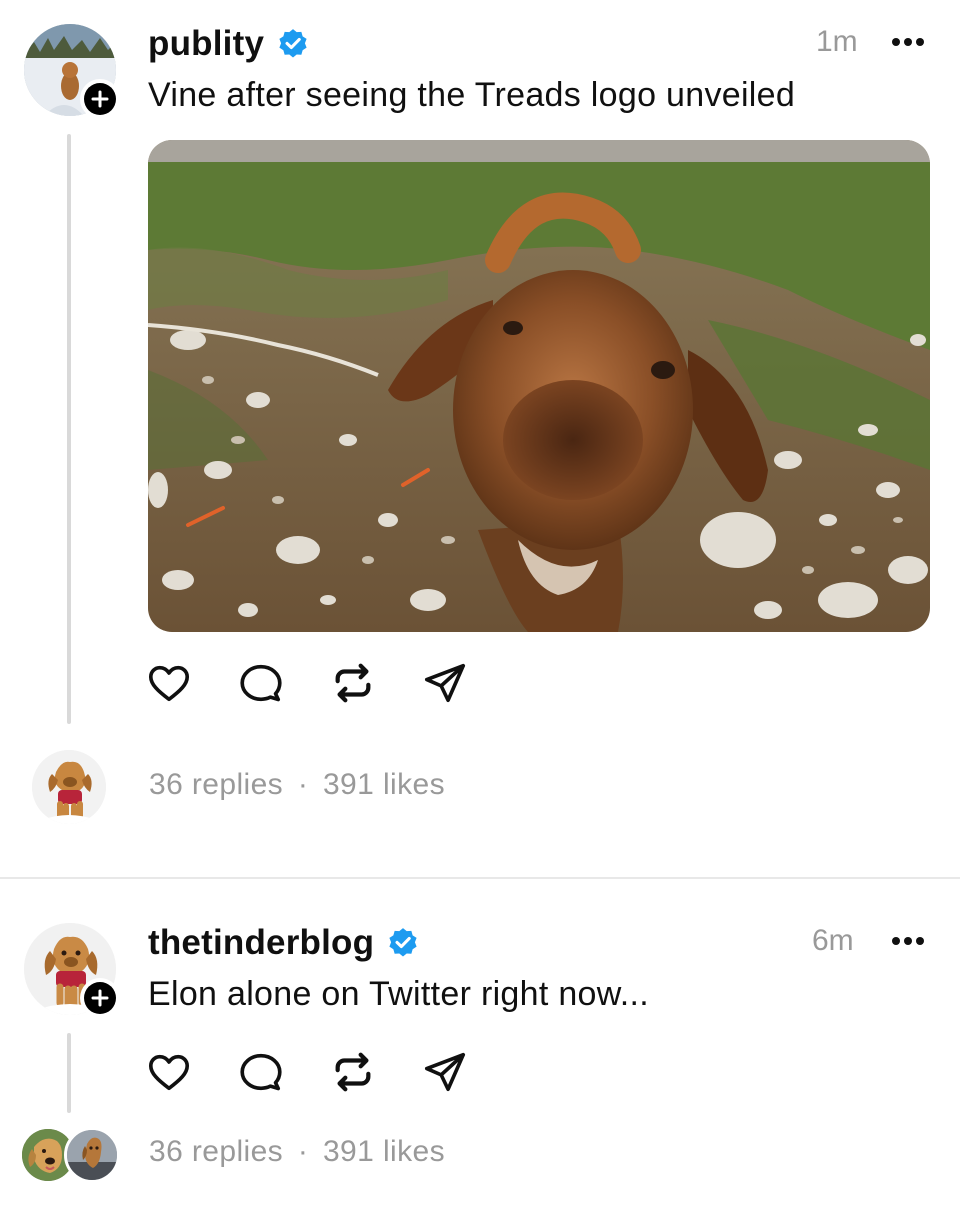 The image size is (960, 1206). I want to click on author-row: publity, so click(229, 44).